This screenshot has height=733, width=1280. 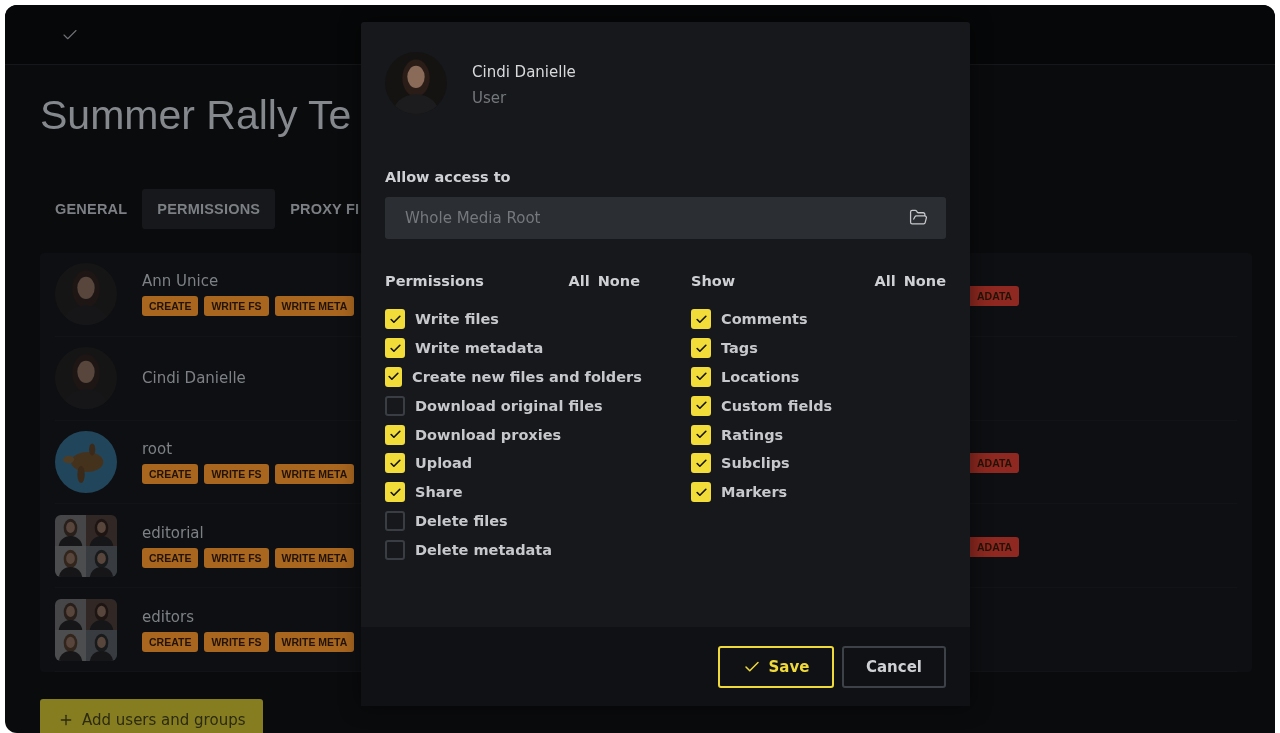 What do you see at coordinates (173, 532) in the screenshot?
I see `member-name: editorial` at bounding box center [173, 532].